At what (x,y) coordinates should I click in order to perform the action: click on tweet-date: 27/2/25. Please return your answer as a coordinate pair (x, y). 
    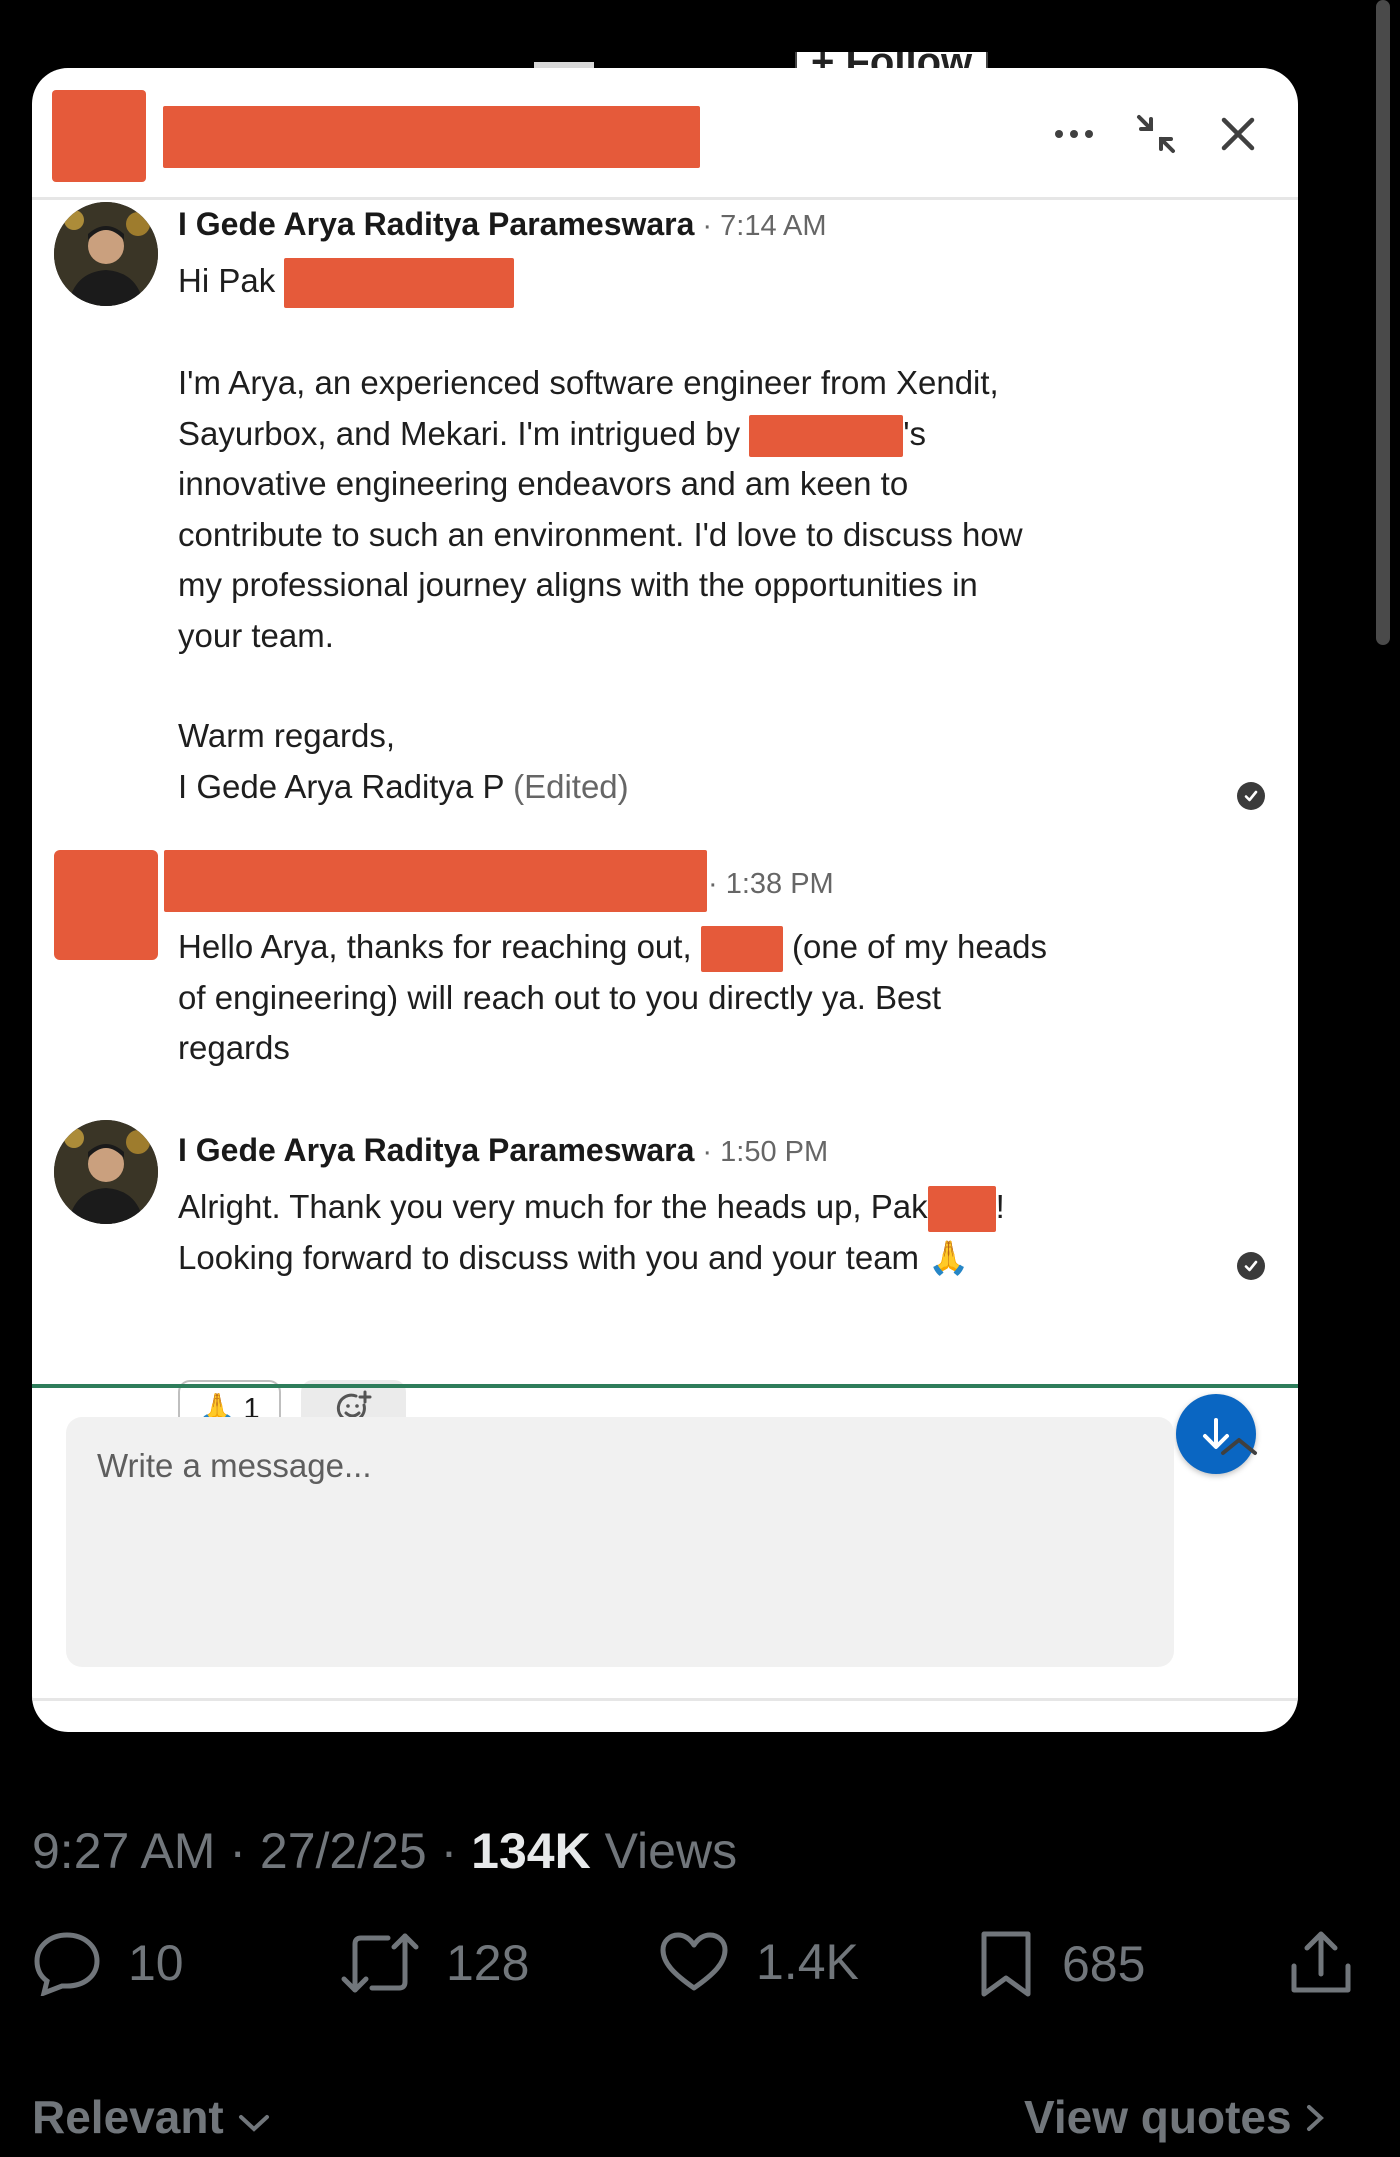
    Looking at the image, I should click on (343, 1851).